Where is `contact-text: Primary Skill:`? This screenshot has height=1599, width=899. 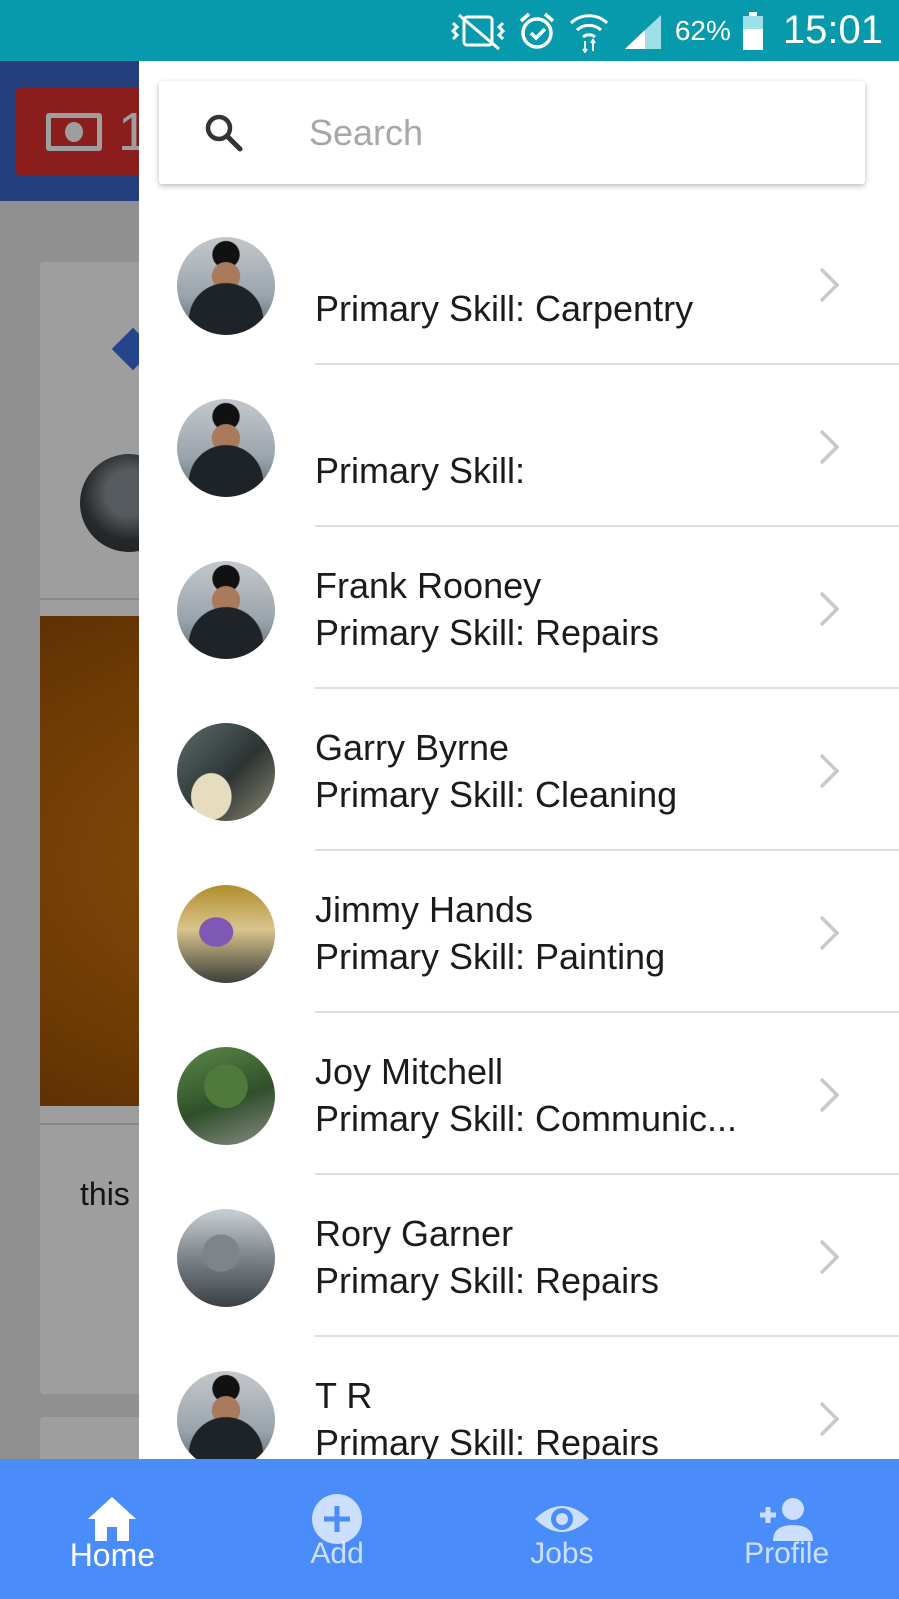
contact-text: Primary Skill: is located at coordinates (565, 446).